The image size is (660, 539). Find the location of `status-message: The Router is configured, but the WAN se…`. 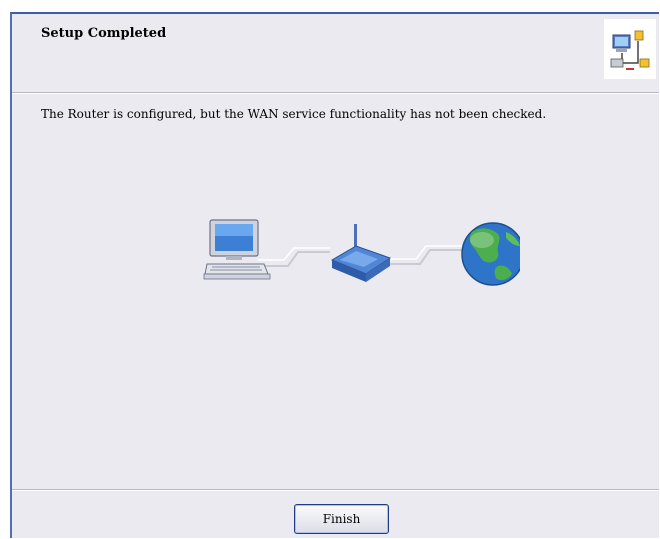

status-message: The Router is configured, but the WAN se… is located at coordinates (294, 114).